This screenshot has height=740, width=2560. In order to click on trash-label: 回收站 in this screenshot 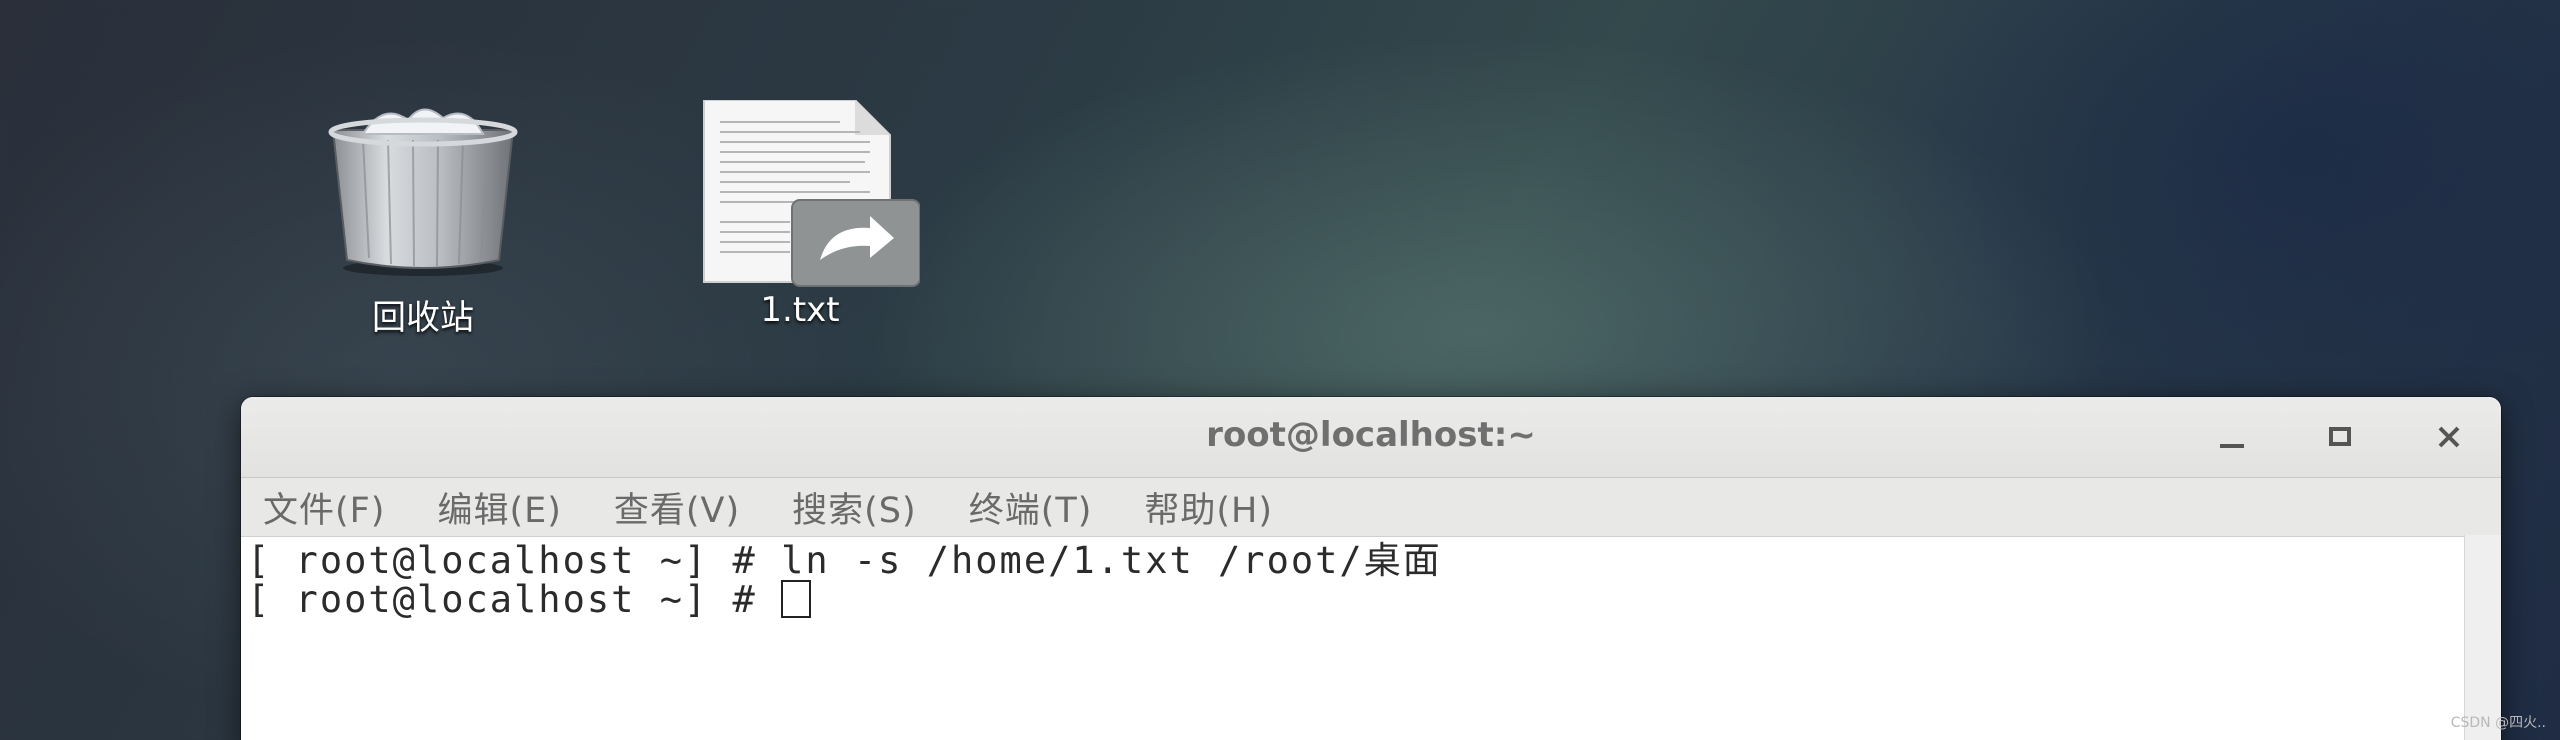, I will do `click(423, 318)`.